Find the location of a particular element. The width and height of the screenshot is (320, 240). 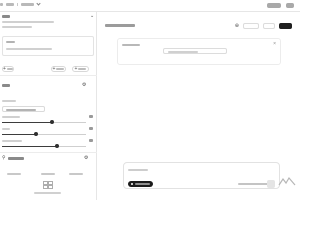

message-placeholder is located at coordinates (183, 52).